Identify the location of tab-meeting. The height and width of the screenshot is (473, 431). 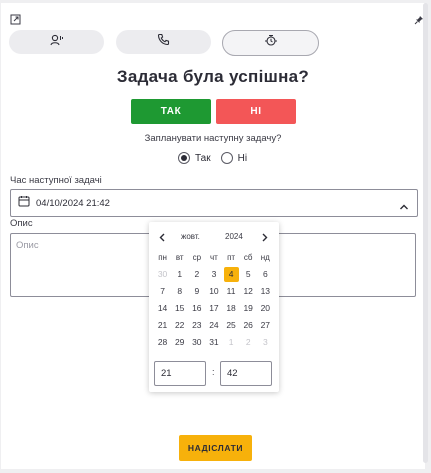
(56, 42).